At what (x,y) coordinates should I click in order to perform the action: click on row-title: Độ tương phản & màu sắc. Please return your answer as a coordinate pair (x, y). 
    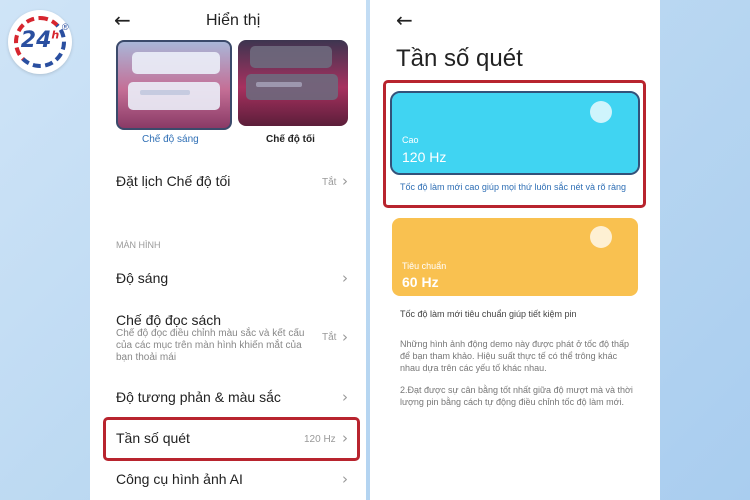
    Looking at the image, I should click on (198, 397).